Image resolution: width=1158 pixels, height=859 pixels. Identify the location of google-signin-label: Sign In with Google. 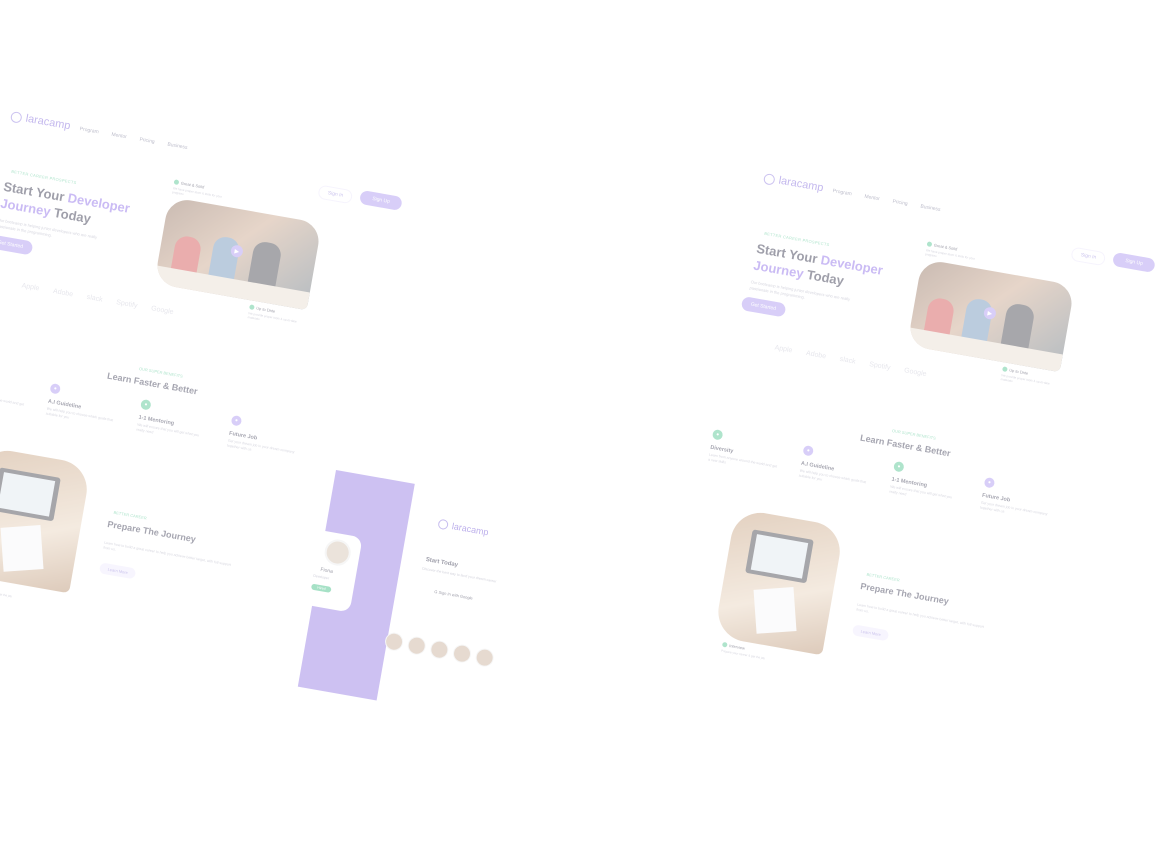
(456, 595).